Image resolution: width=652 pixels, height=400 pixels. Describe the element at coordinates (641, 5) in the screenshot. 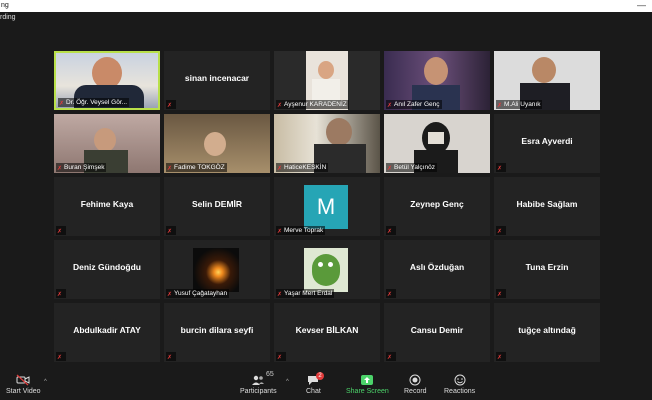

I see `minimize-button: —` at that location.